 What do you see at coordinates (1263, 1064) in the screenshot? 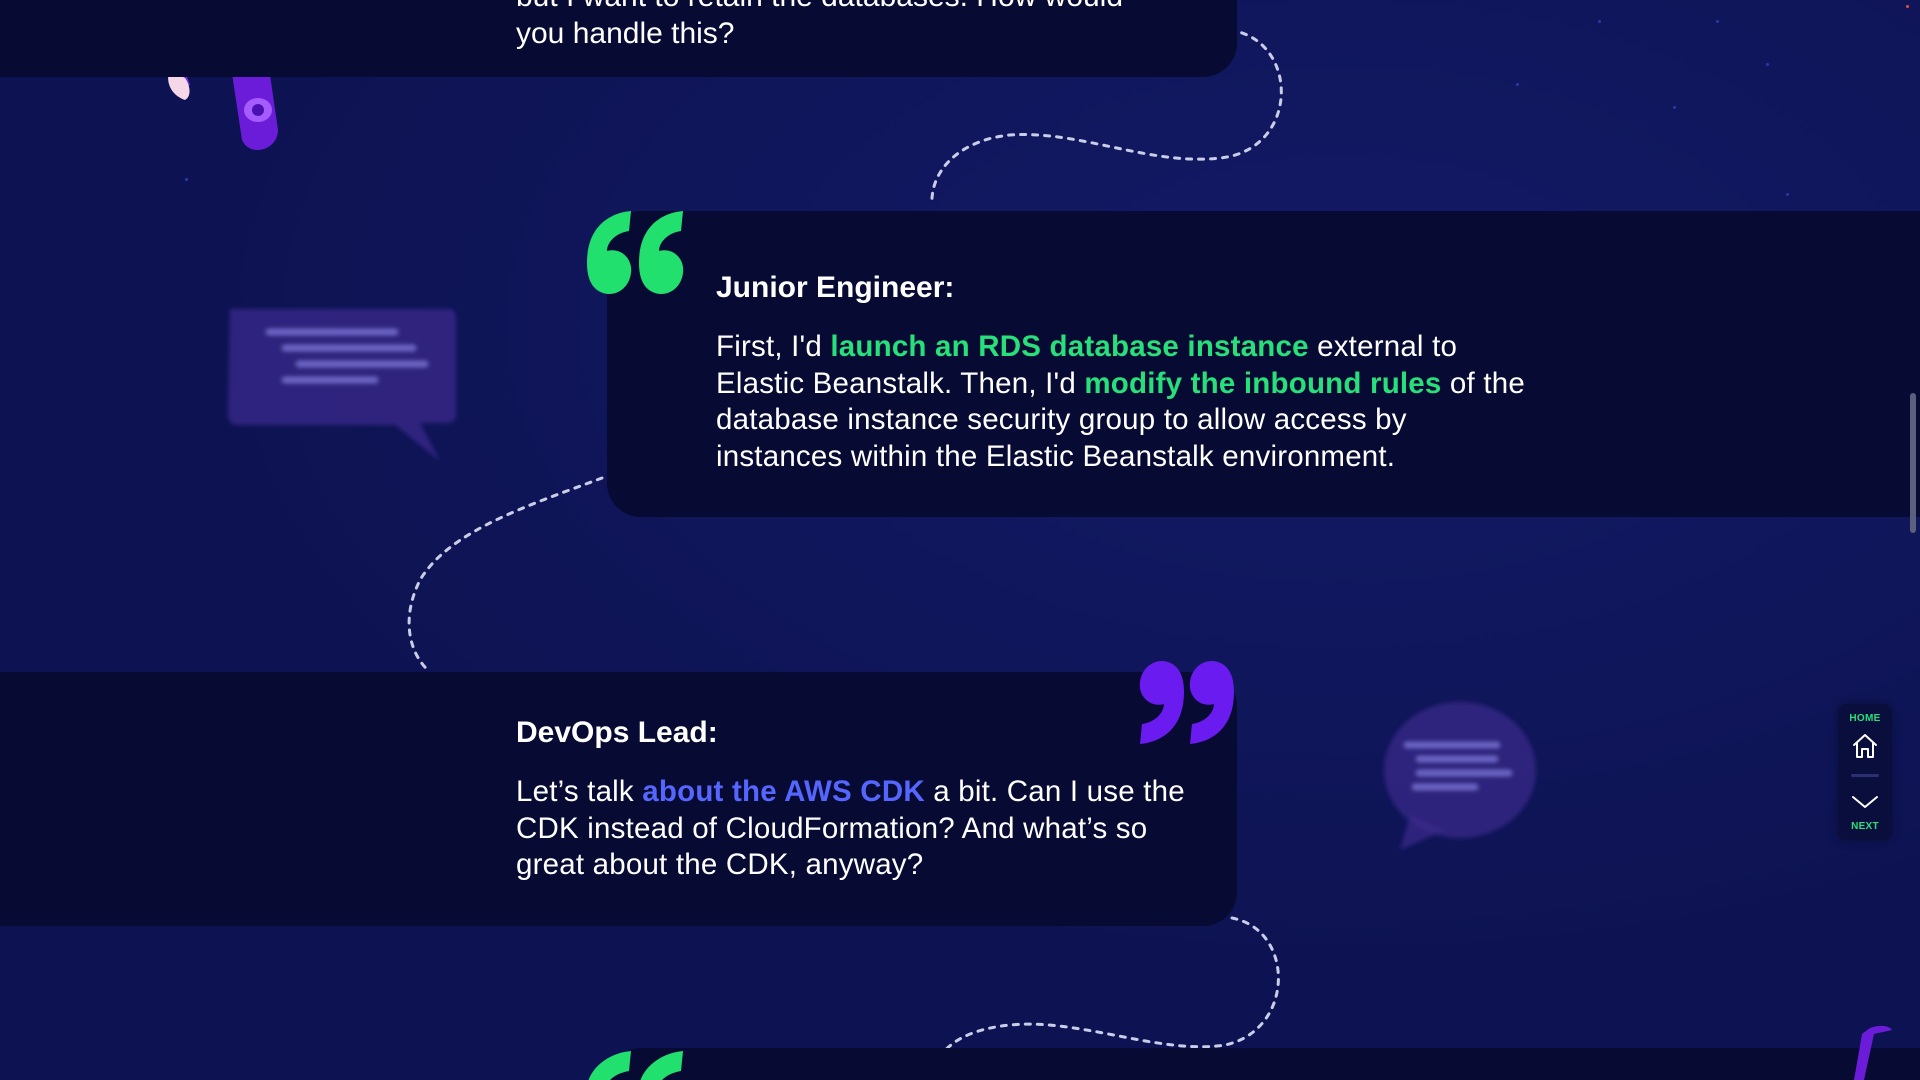
I see `dialogue-card-next` at bounding box center [1263, 1064].